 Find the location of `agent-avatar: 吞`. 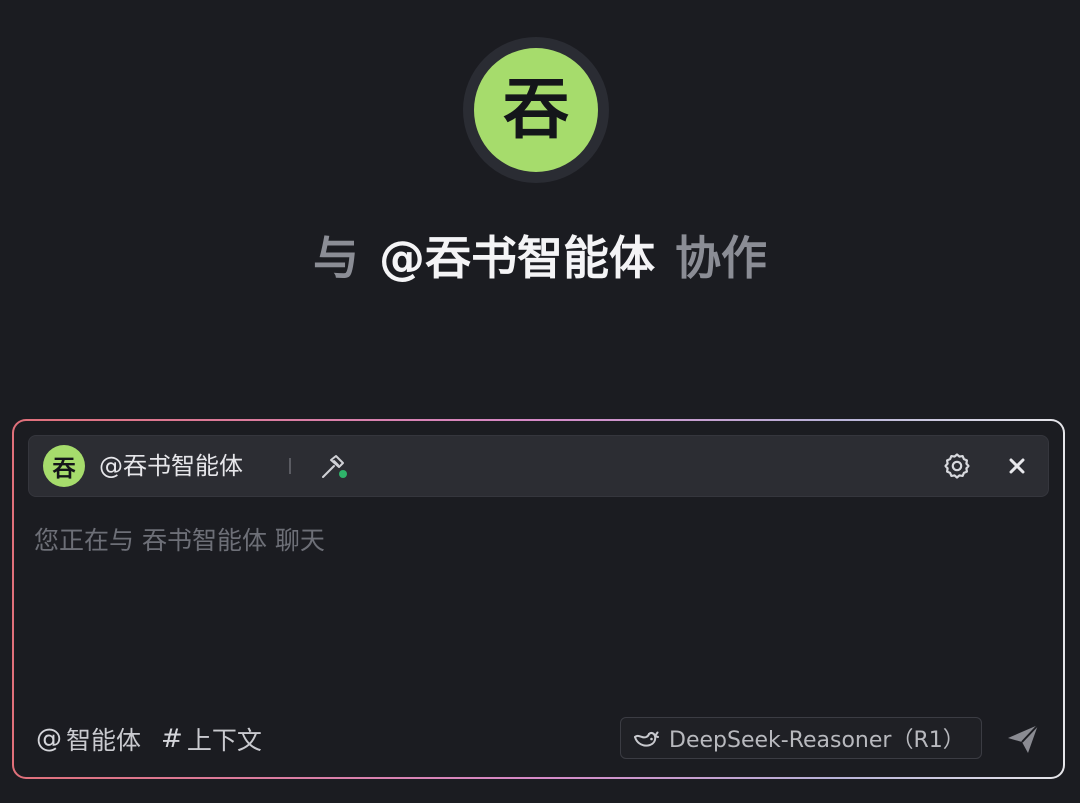

agent-avatar: 吞 is located at coordinates (64, 466).